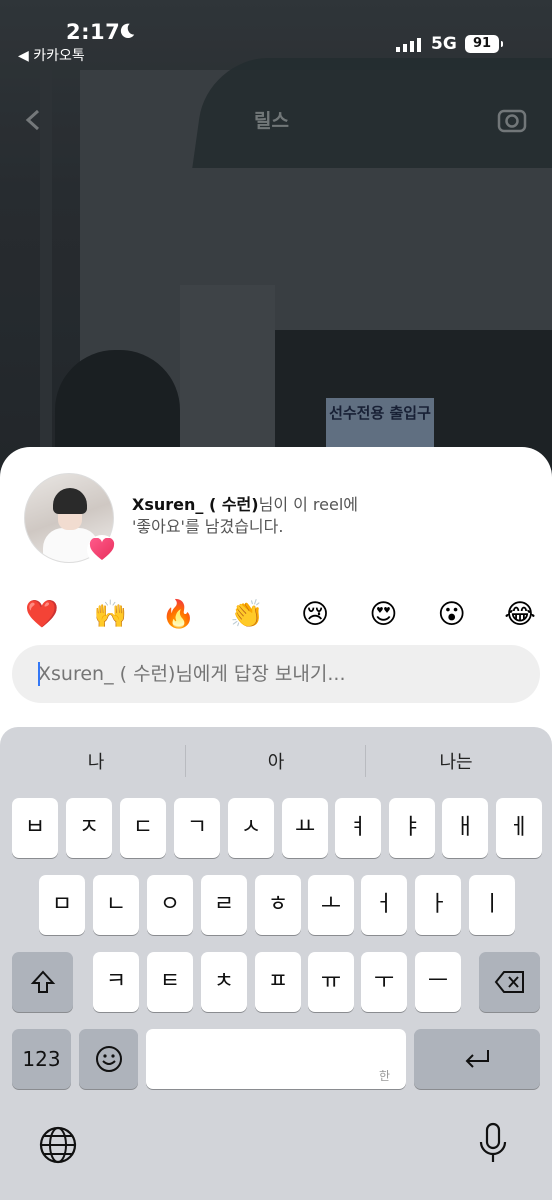 The height and width of the screenshot is (1200, 552). I want to click on reaction-surprised: 😮, so click(452, 615).